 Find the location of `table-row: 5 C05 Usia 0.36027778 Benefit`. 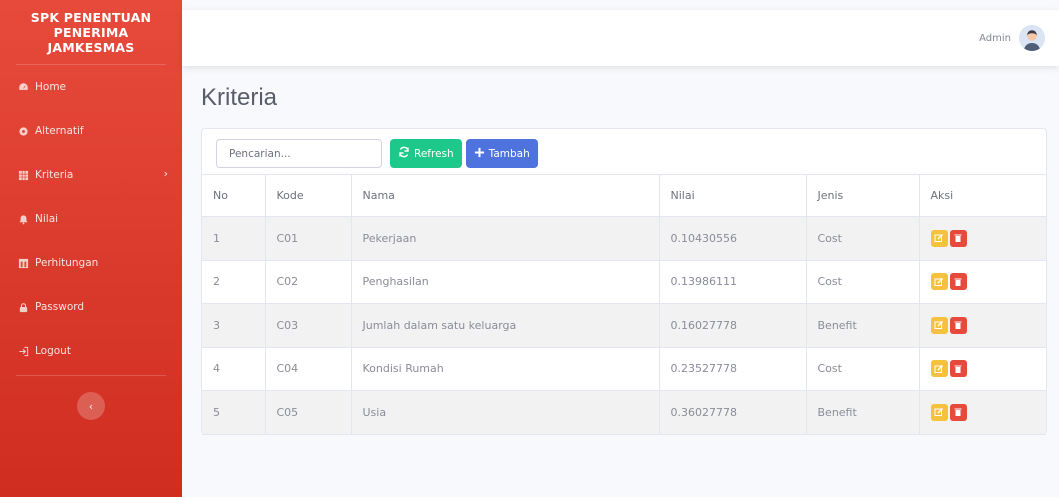

table-row: 5 C05 Usia 0.36027778 Benefit is located at coordinates (624, 412).